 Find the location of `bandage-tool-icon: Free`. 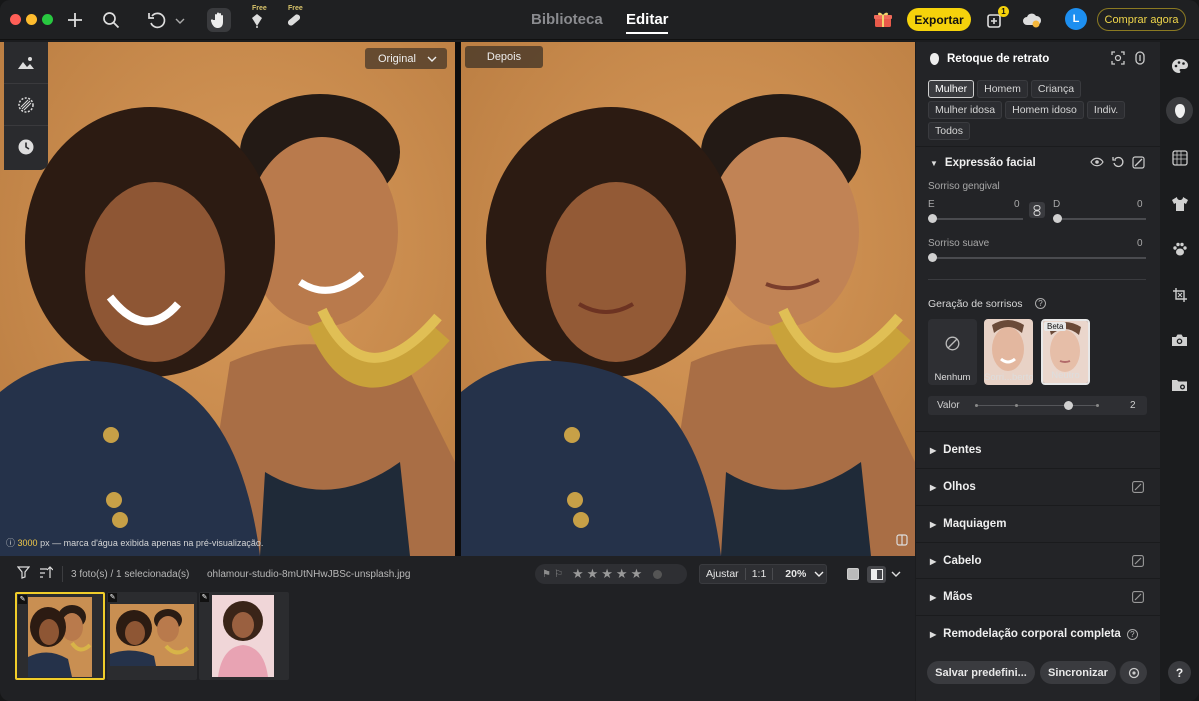

bandage-tool-icon: Free is located at coordinates (294, 18).